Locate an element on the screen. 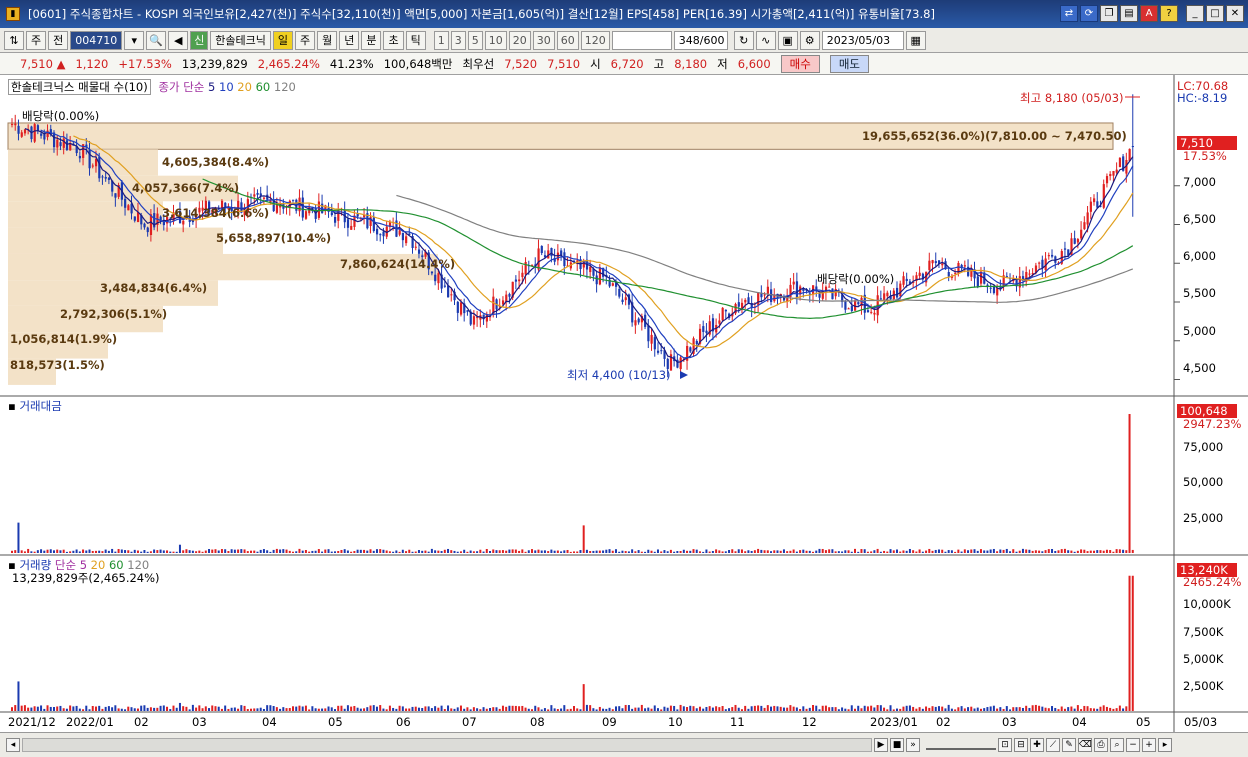 The height and width of the screenshot is (757, 1248). period-year: 년 is located at coordinates (349, 40).